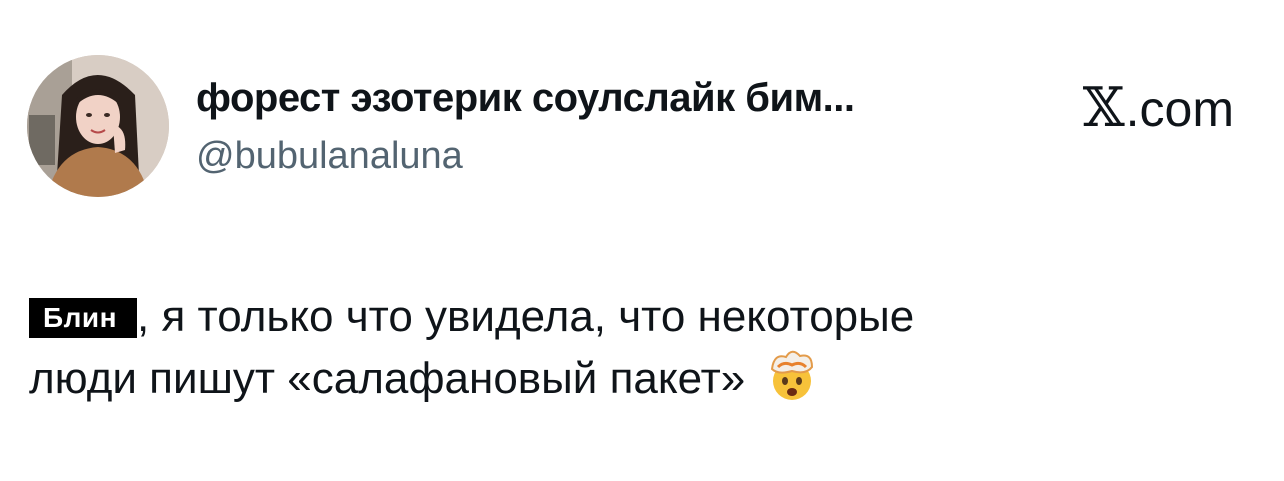 Image resolution: width=1284 pixels, height=481 pixels. Describe the element at coordinates (1103, 107) in the screenshot. I see `x-logo-icon: 𝕏` at that location.